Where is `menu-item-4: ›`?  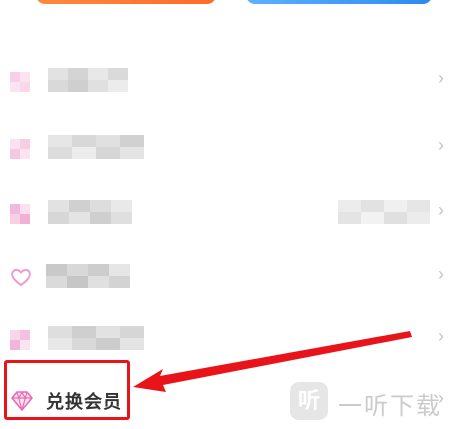 menu-item-4: › is located at coordinates (225, 276).